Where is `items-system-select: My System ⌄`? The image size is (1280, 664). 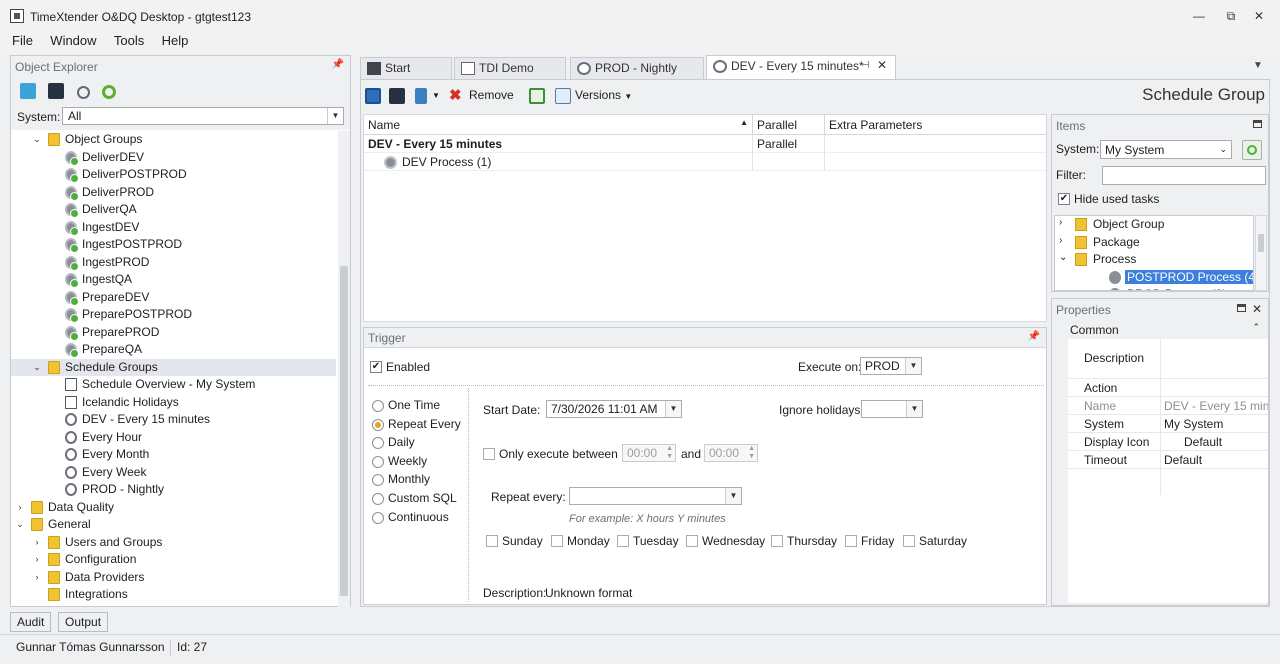 items-system-select: My System ⌄ is located at coordinates (1166, 149).